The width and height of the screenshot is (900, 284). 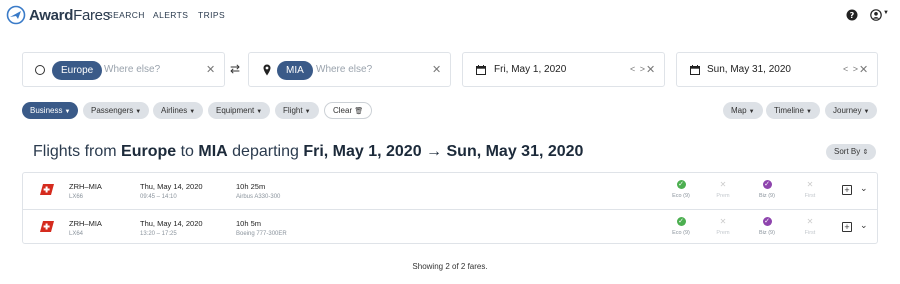 I want to click on nav-search: SEARCH, so click(x=126, y=15).